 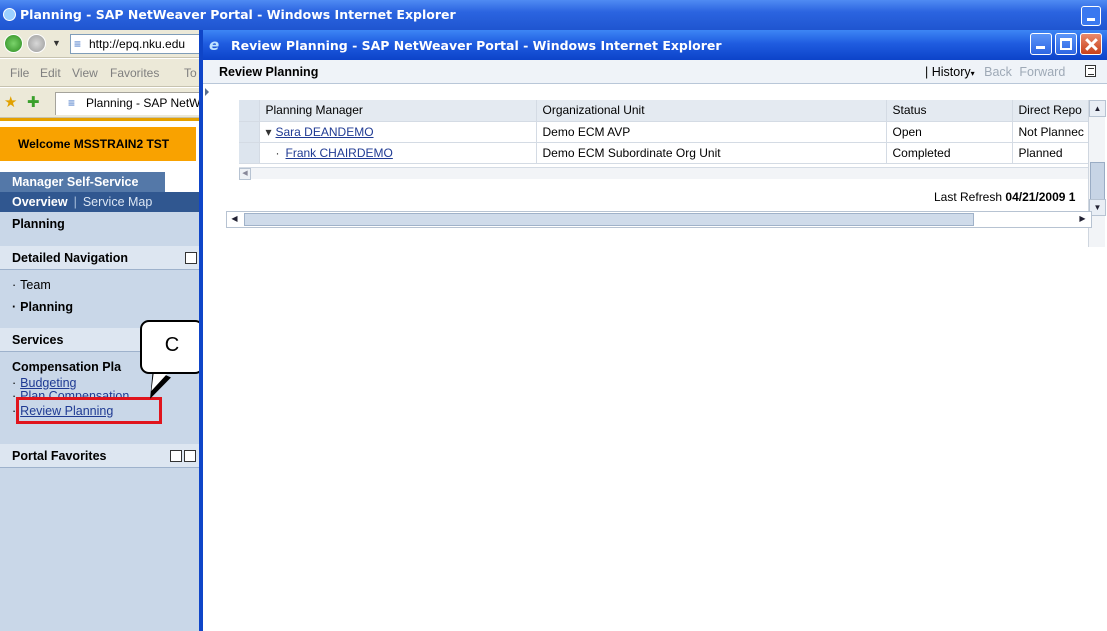 What do you see at coordinates (85, 73) in the screenshot?
I see `menu-view: View` at bounding box center [85, 73].